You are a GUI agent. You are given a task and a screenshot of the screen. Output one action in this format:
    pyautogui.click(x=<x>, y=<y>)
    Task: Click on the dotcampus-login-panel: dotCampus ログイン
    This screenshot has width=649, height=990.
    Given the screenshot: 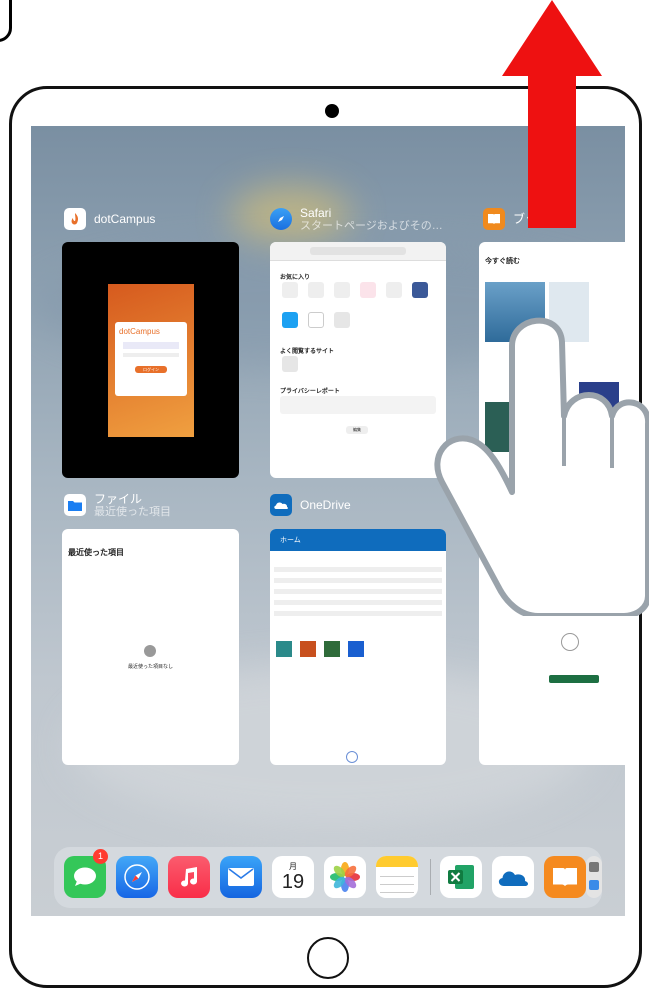 What is the action you would take?
    pyautogui.click(x=151, y=359)
    